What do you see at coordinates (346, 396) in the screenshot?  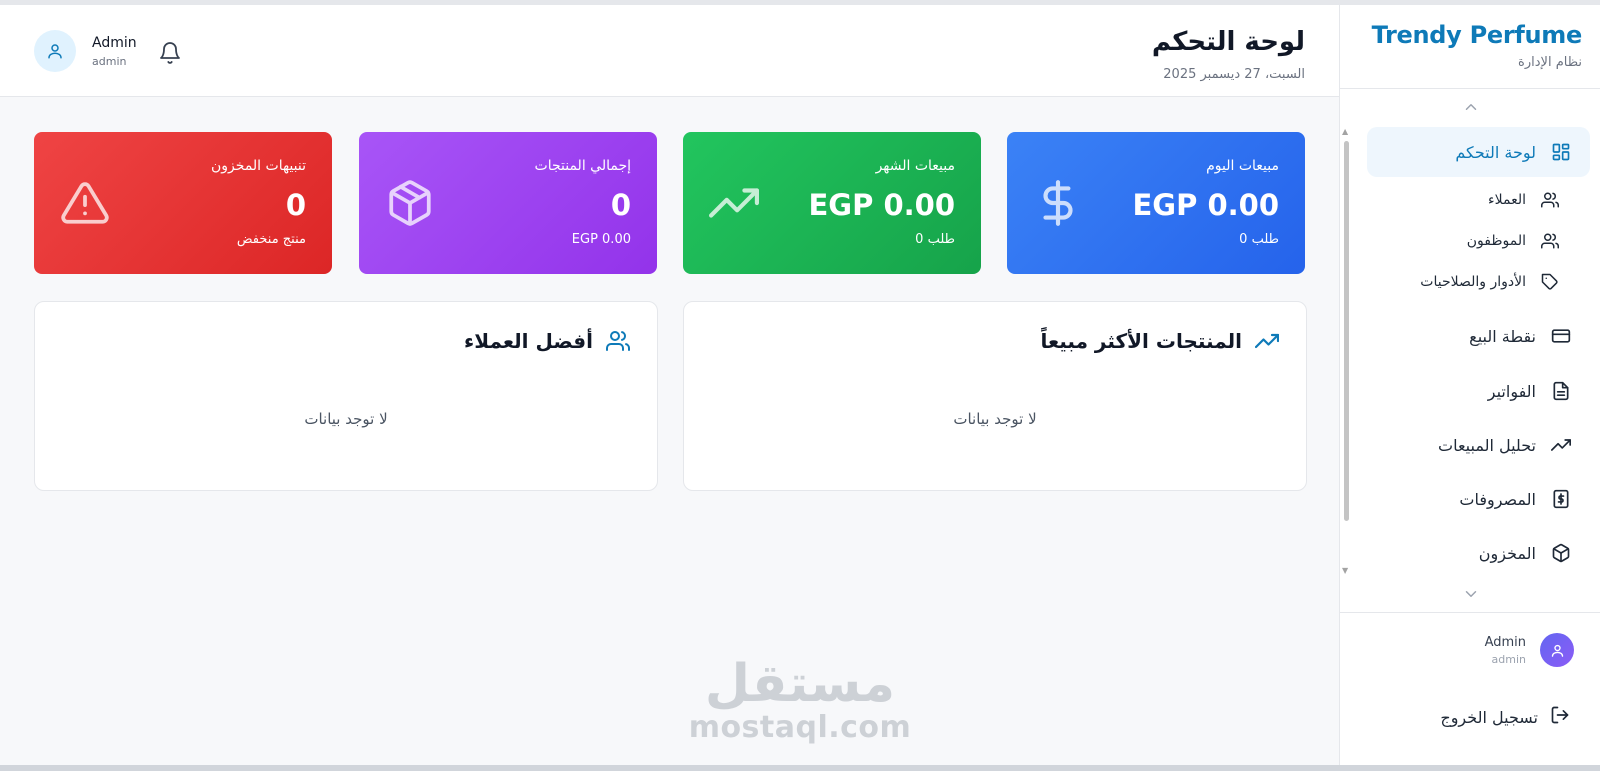 I see `top-customers-panel: أفضل العملاء لا توجد بيانات` at bounding box center [346, 396].